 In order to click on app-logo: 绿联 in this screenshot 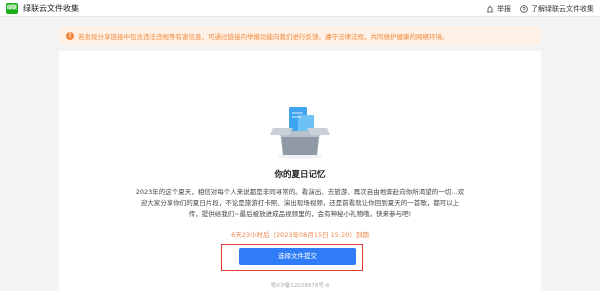, I will do `click(12, 8)`.